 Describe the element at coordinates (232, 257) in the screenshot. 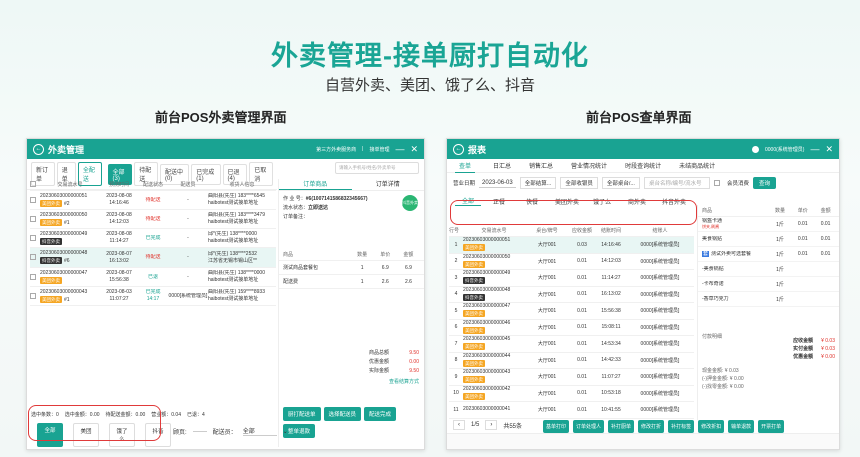

I see `receiver-info: 邱*(先生) 138****2532 江苏省无锡市锡山区**` at that location.